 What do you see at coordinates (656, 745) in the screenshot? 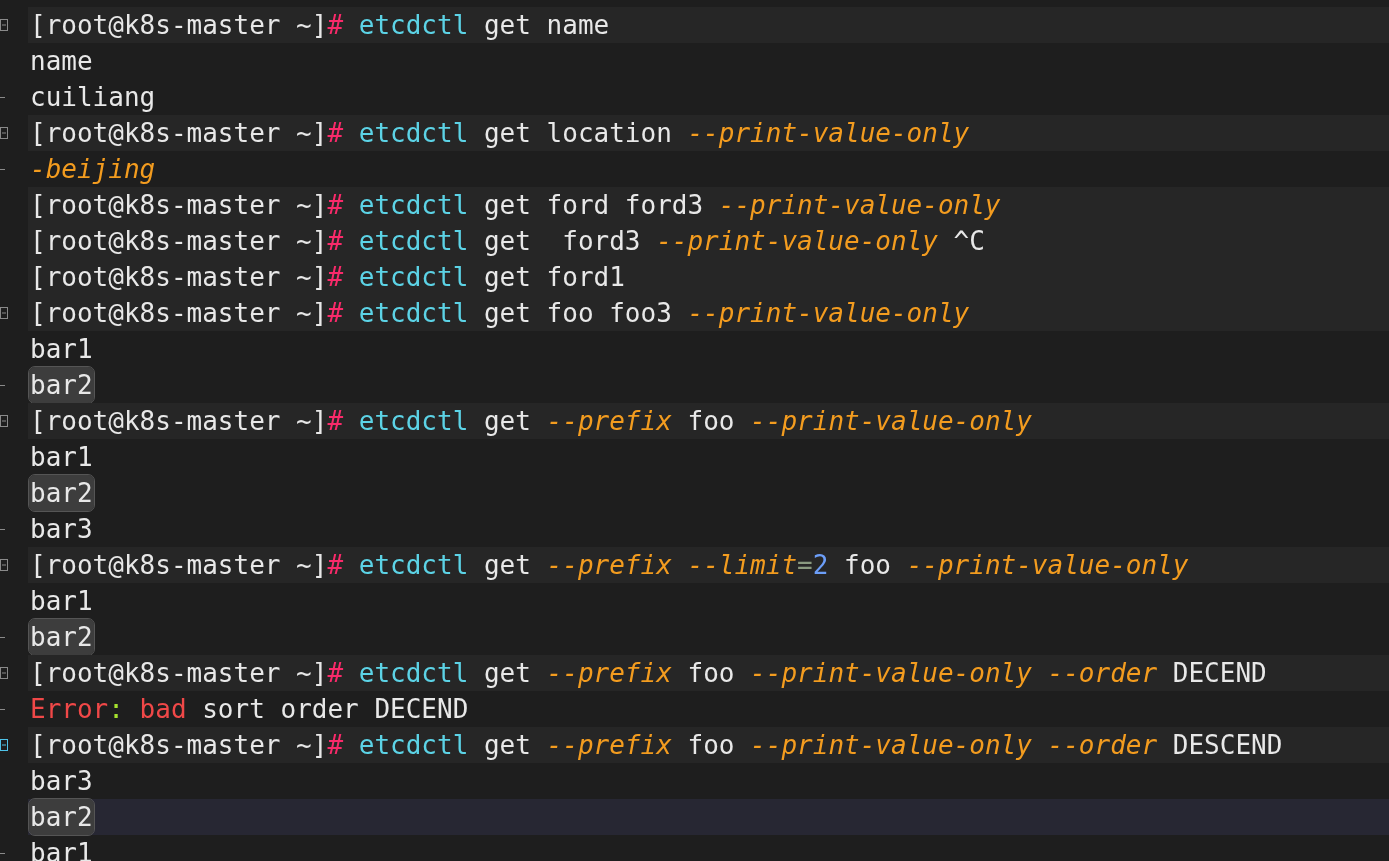
I see `command-line: [root@k8s-master ~]# etcdctl get --prefix foo --print-value-only --order DESCEND` at bounding box center [656, 745].